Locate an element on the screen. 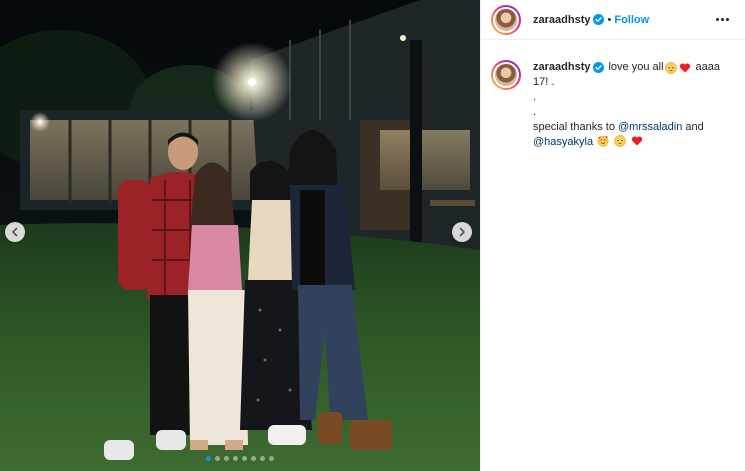  caption-line-3: . is located at coordinates (535, 97).